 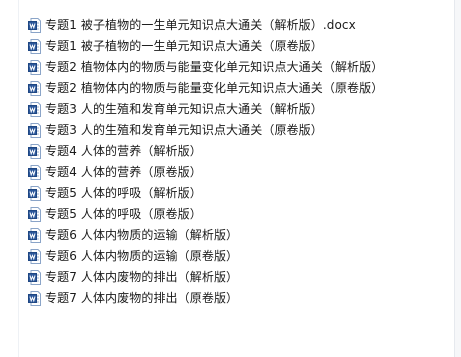 I want to click on file-item: 专题7 人体内废物的排出（解析版）, so click(x=205, y=277).